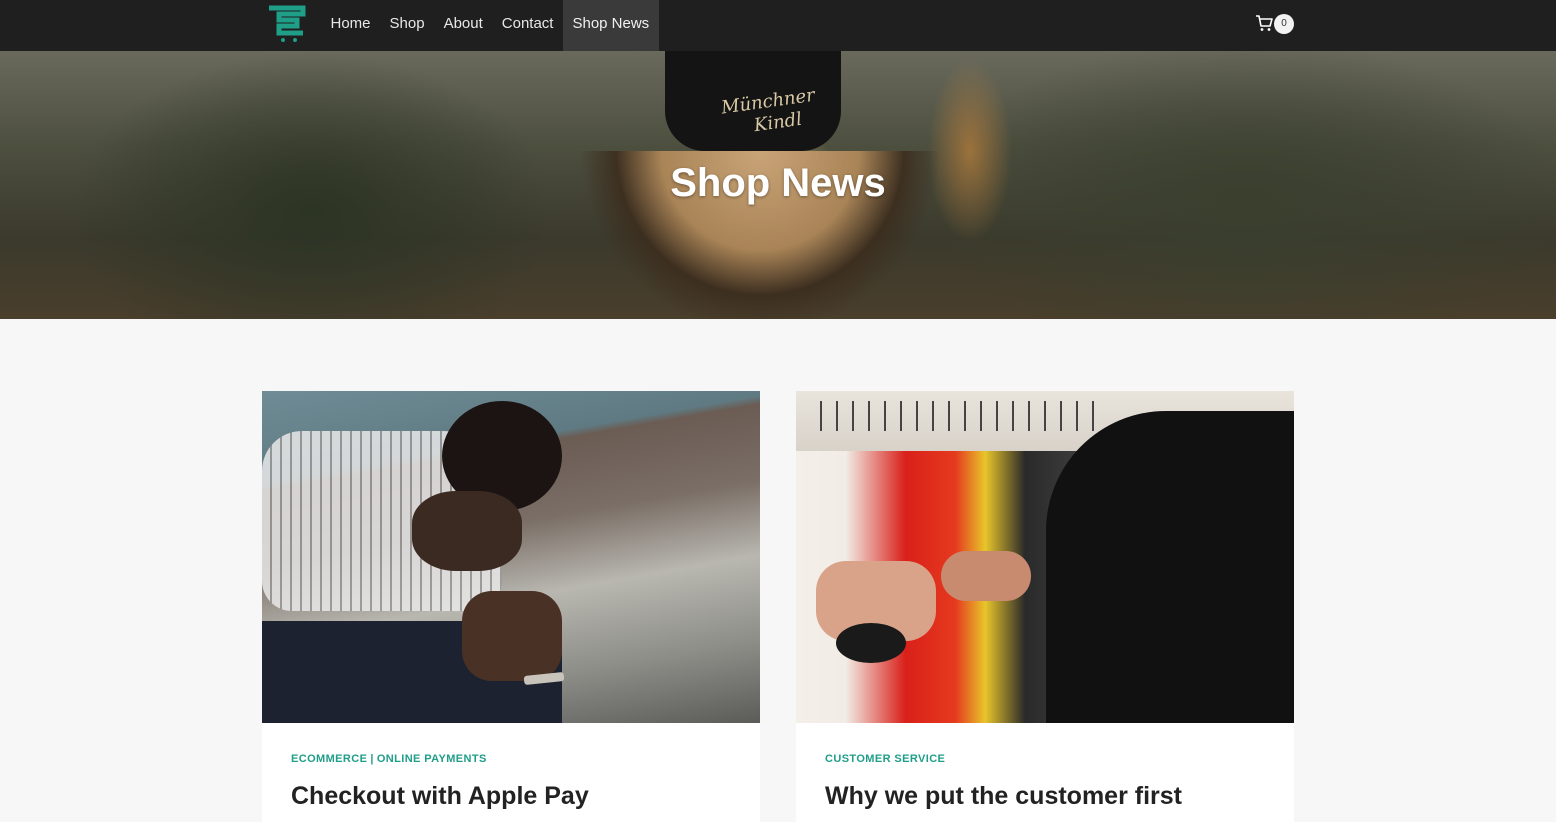 This screenshot has height=822, width=1556. Describe the element at coordinates (511, 759) in the screenshot. I see `post-categories: ECOMMERCE | ONLINE PAYMENTS` at that location.